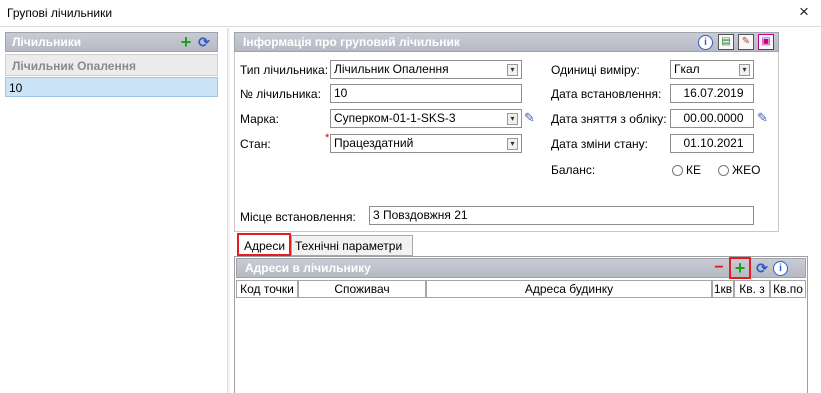  I want to click on add-meter-button: +, so click(186, 42).